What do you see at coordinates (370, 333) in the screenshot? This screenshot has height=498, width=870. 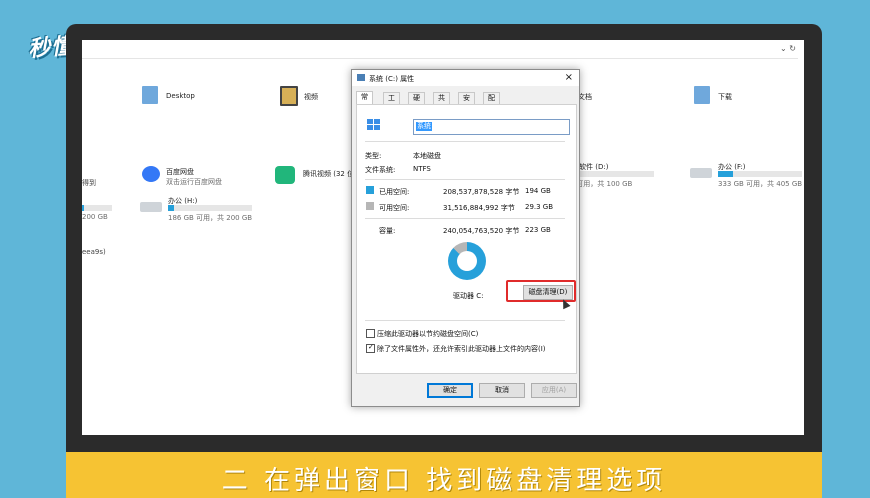 I see `compress-checkbox` at bounding box center [370, 333].